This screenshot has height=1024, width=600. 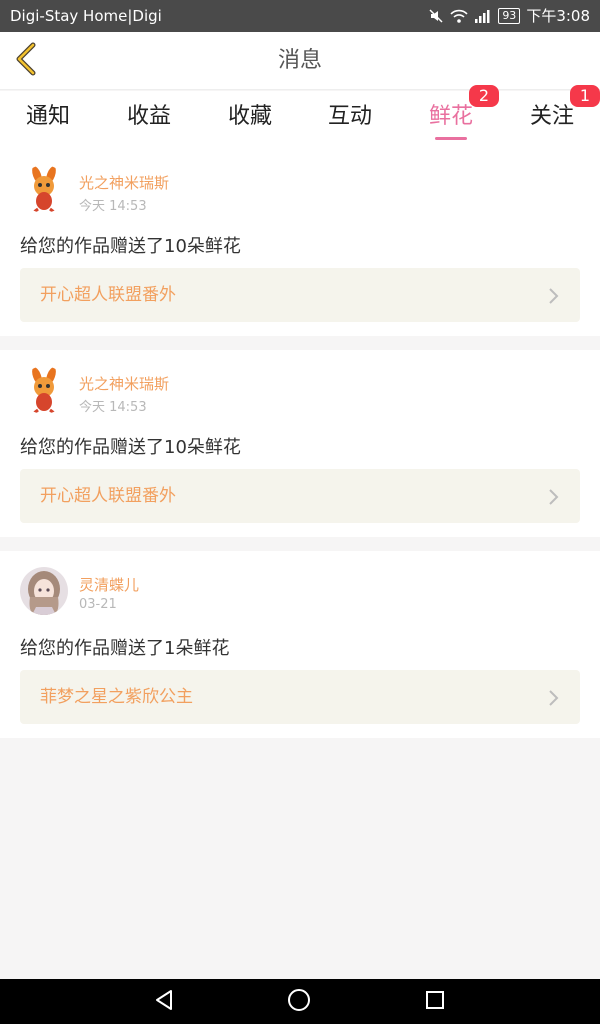 I want to click on follows-count-badge: 1, so click(x=585, y=96).